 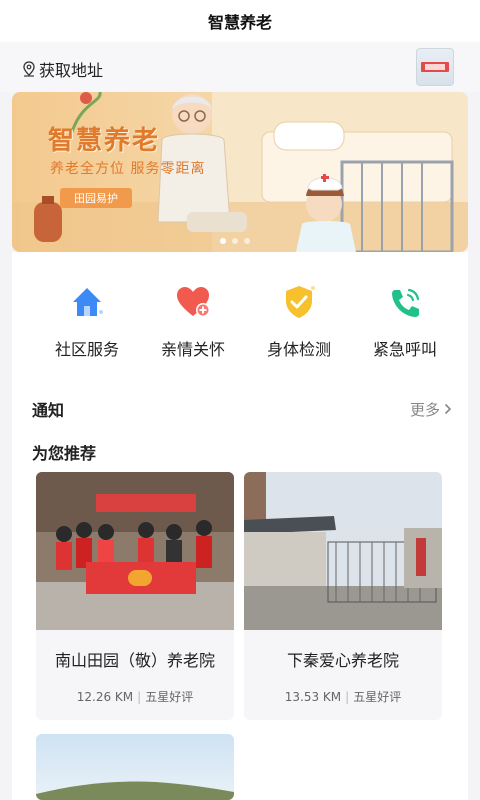 What do you see at coordinates (88, 302) in the screenshot?
I see `home-icon` at bounding box center [88, 302].